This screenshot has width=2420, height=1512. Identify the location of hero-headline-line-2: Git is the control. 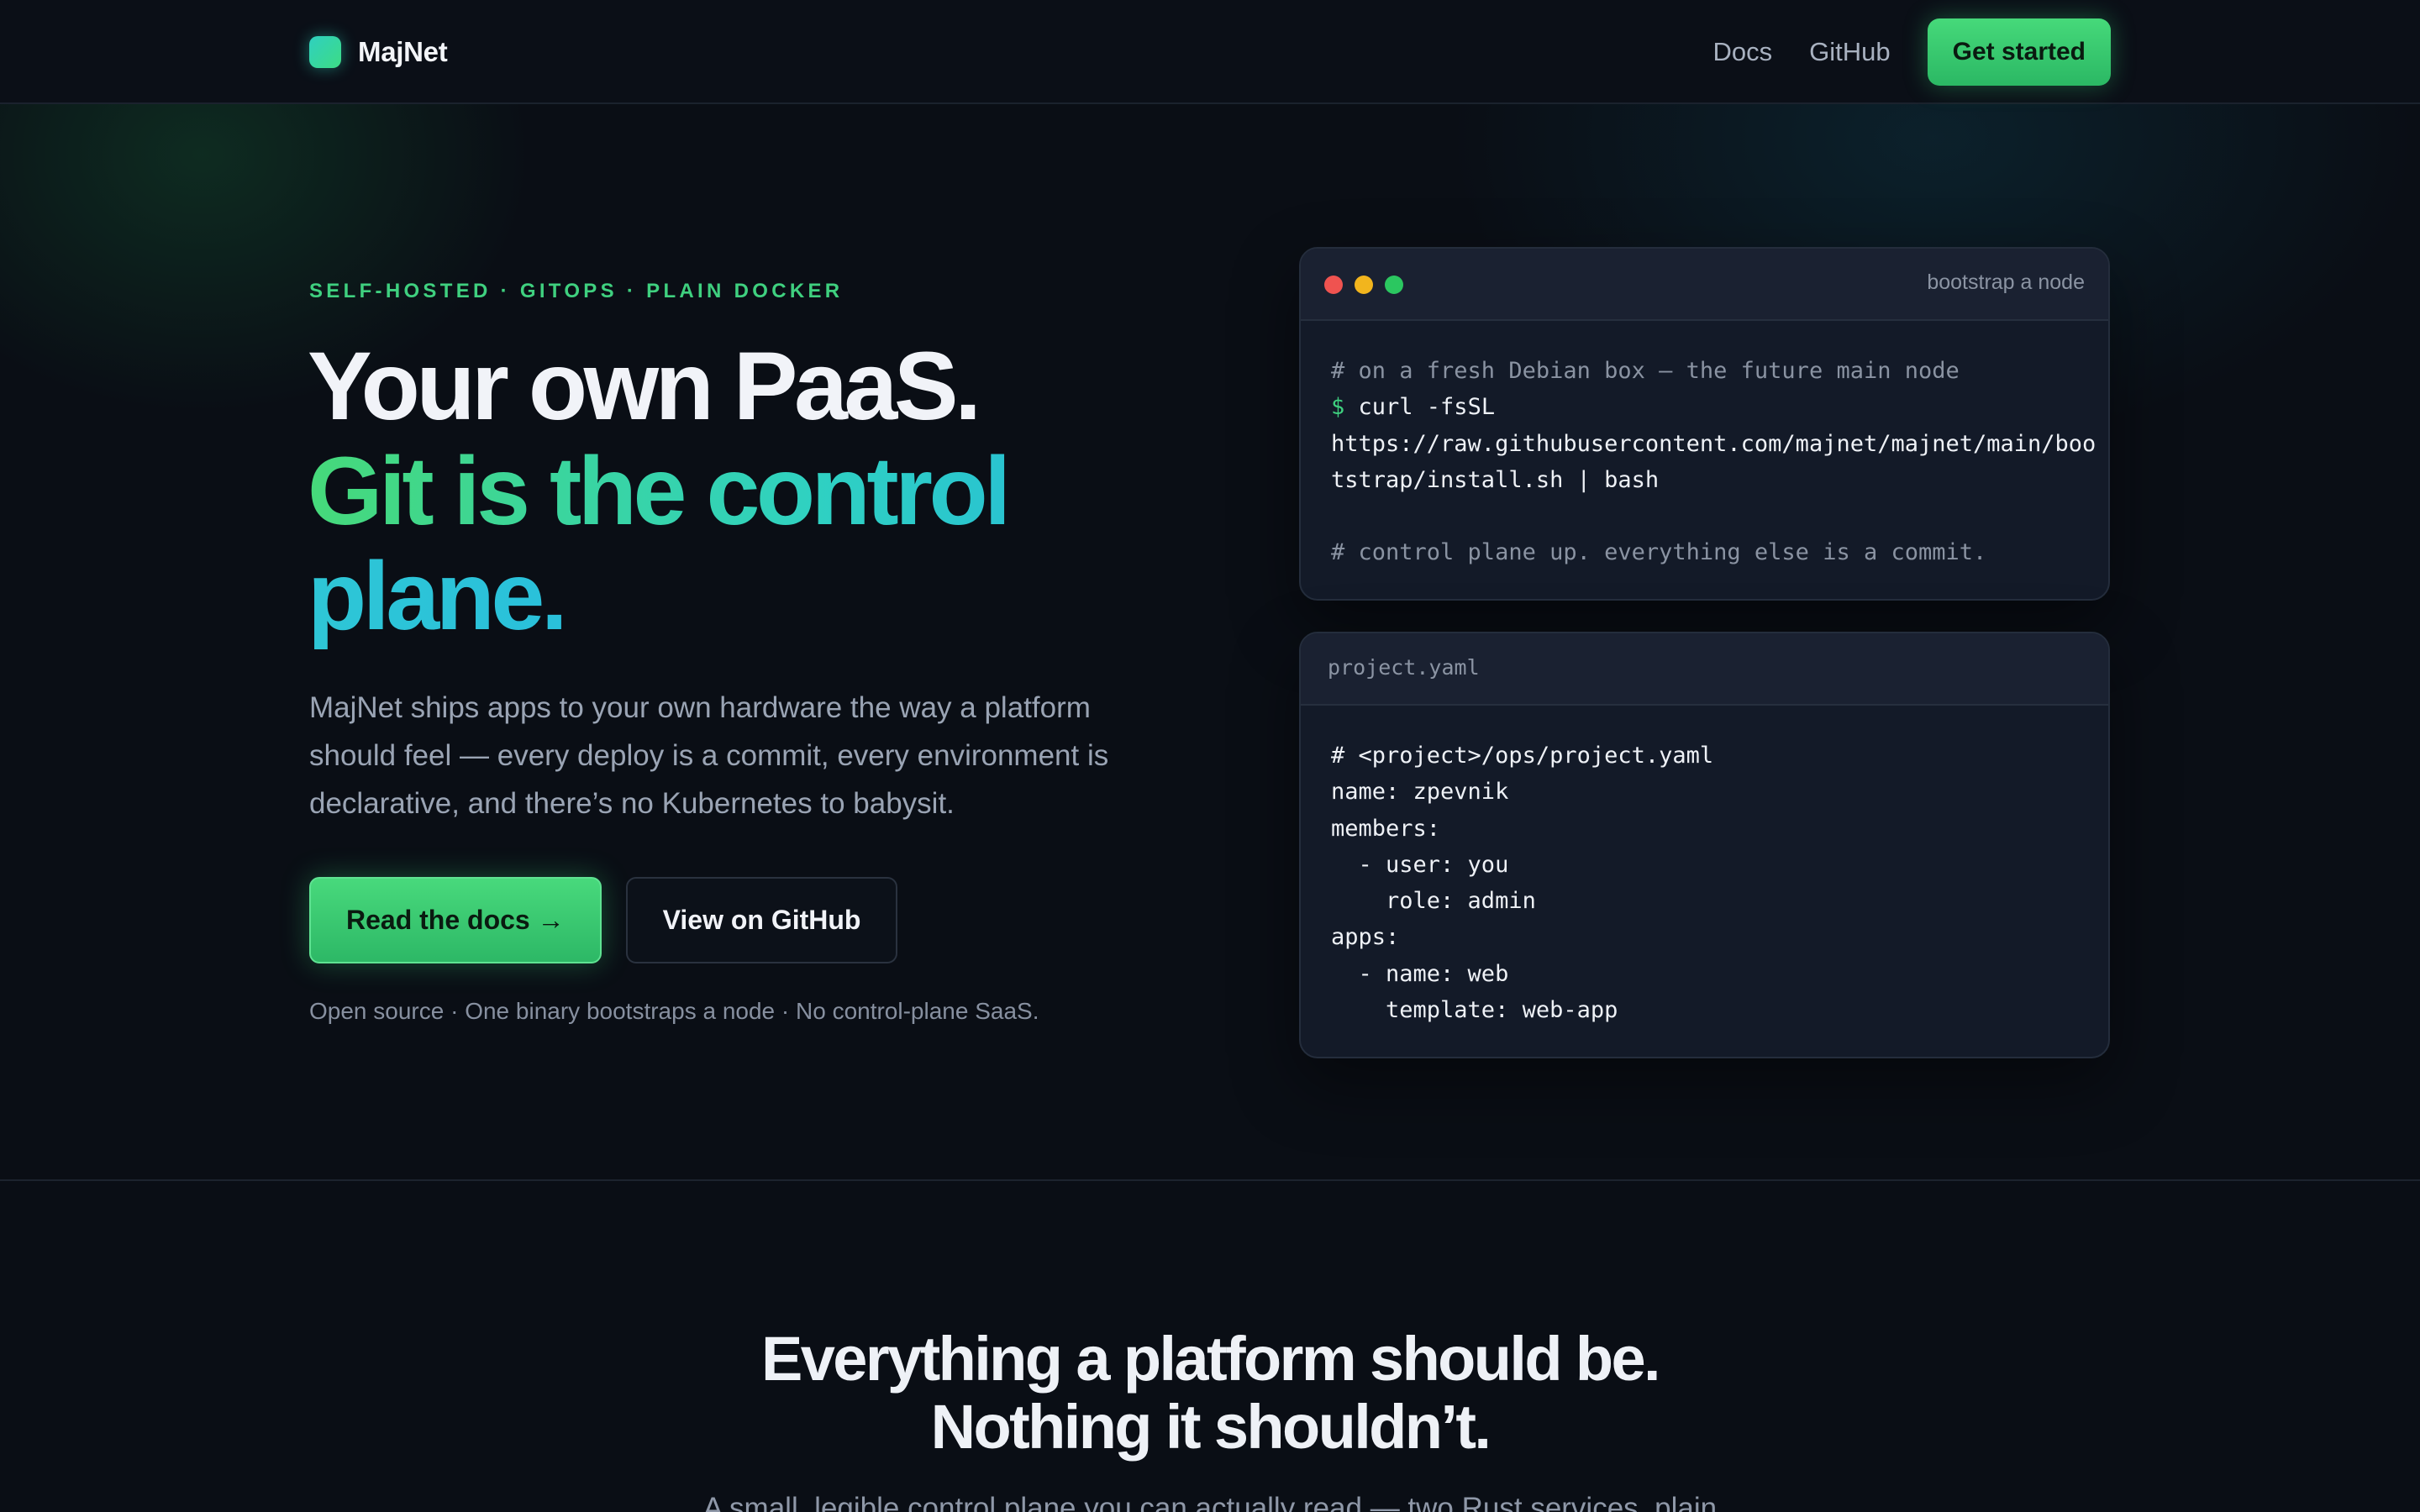
(770, 491).